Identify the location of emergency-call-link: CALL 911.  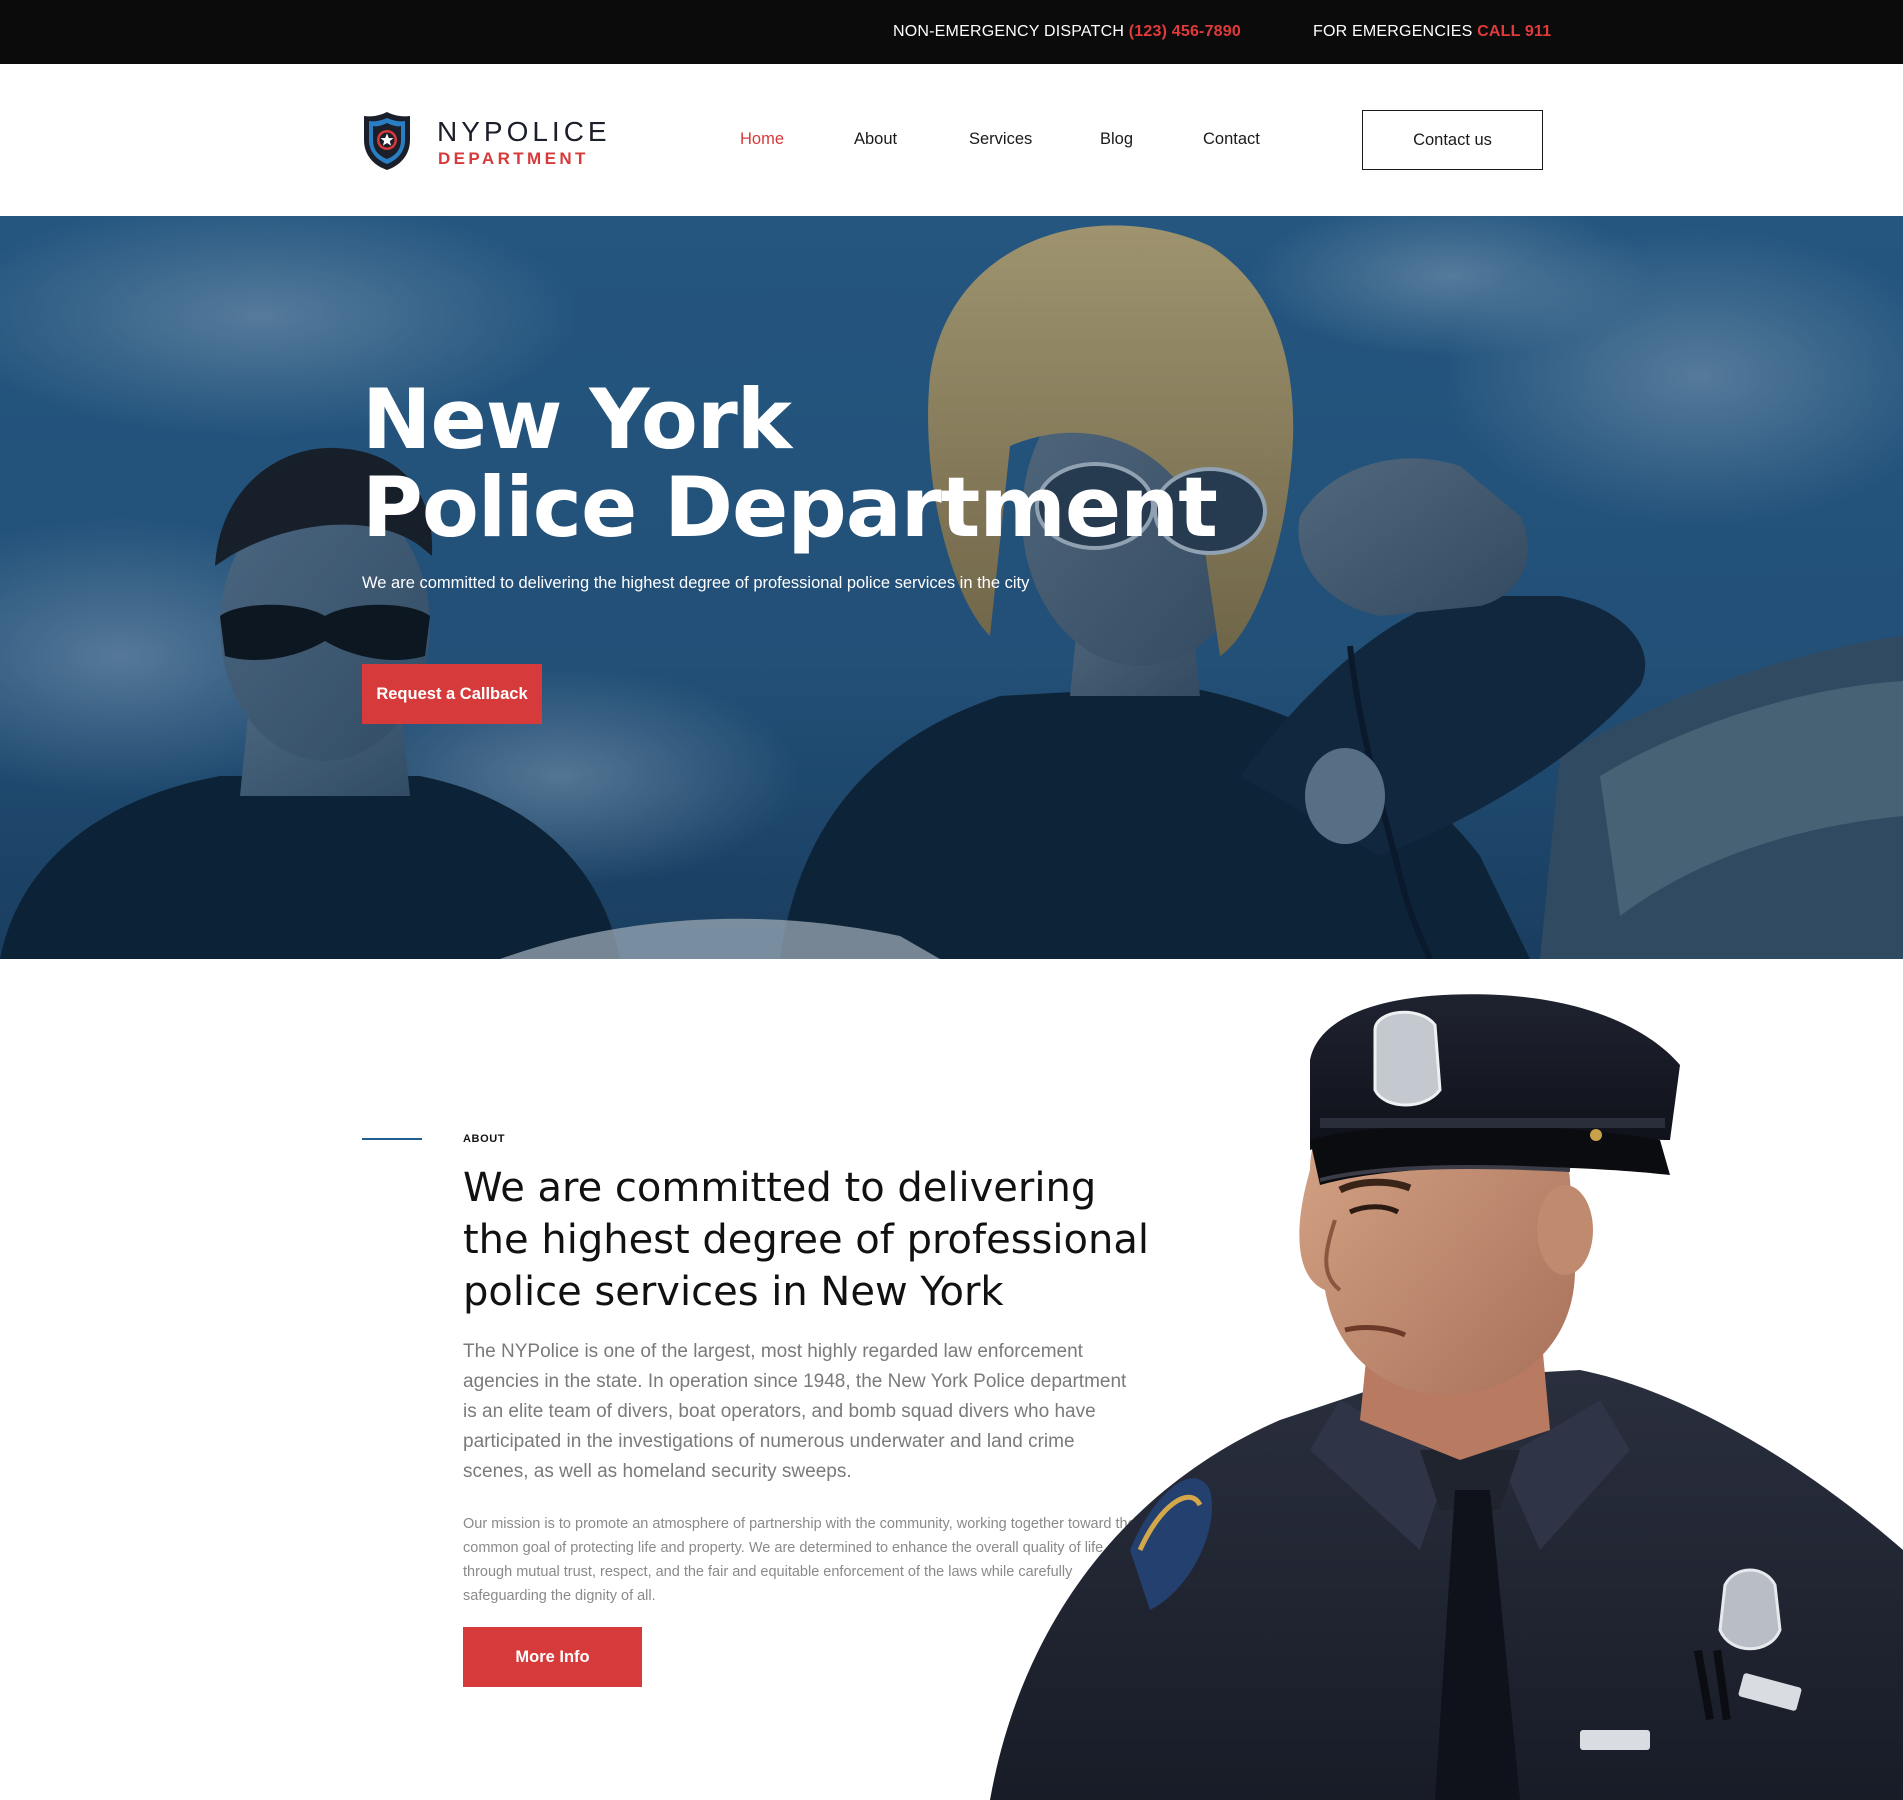
(1514, 31).